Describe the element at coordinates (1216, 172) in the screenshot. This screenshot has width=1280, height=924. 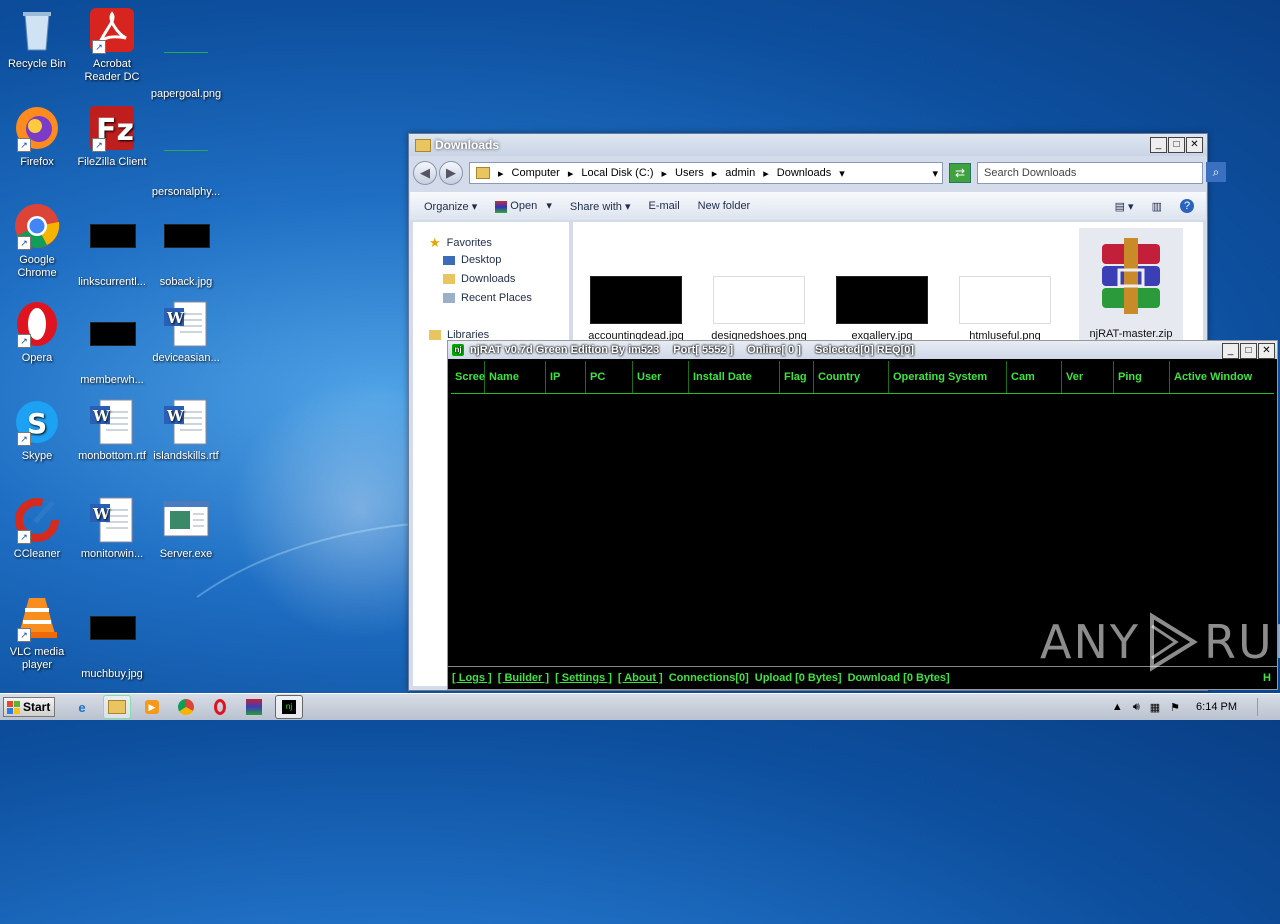
I see `search-icon: ⌕` at that location.